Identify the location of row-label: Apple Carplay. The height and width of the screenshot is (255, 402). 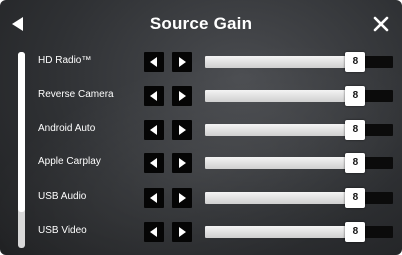
(69, 161).